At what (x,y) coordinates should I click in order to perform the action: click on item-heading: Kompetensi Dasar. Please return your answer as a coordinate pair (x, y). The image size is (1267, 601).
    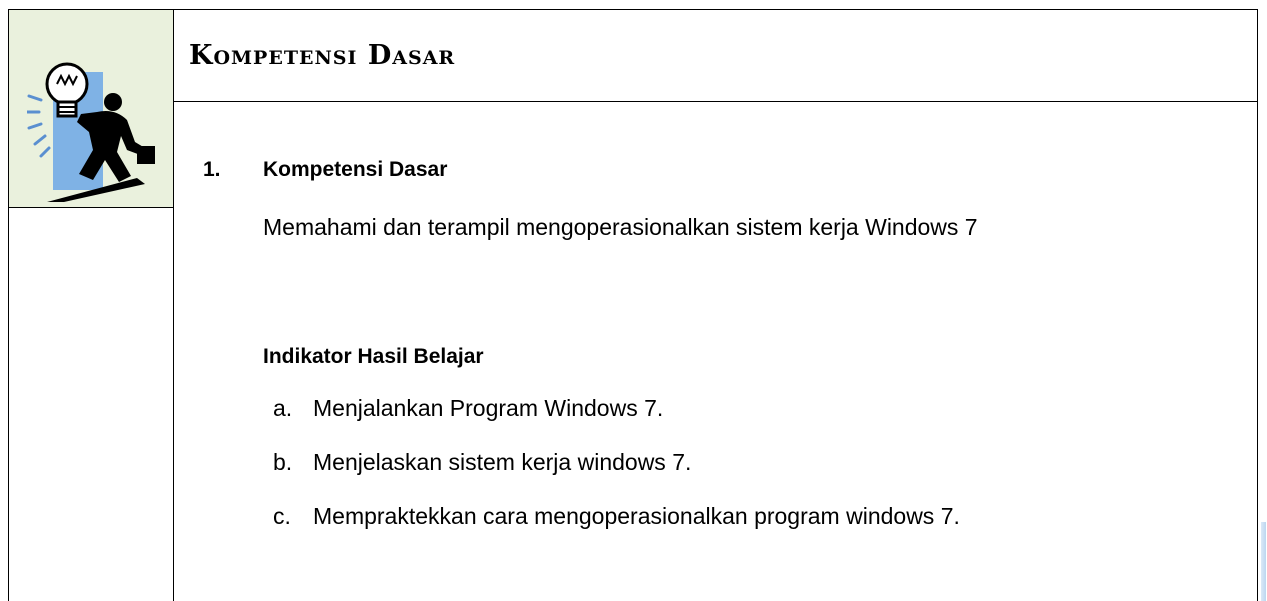
    Looking at the image, I should click on (355, 169).